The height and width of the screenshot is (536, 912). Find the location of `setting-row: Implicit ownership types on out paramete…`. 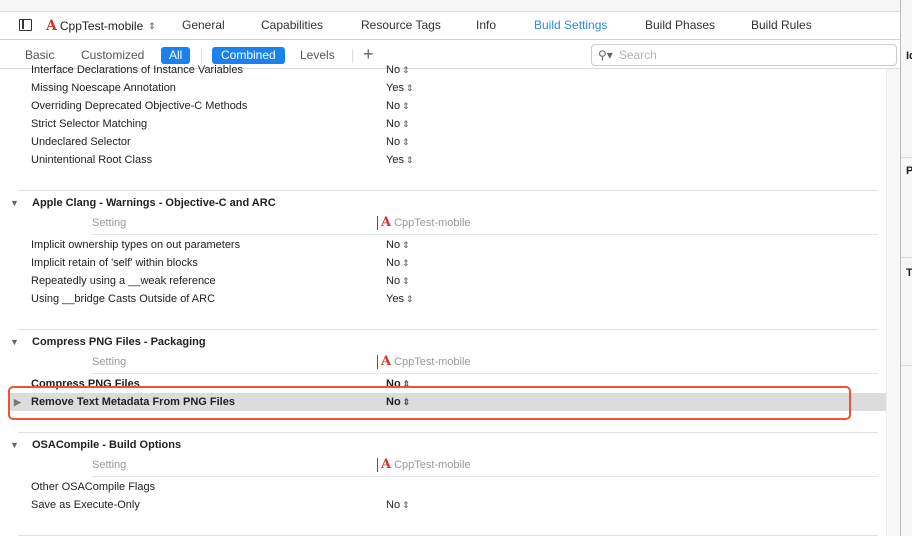

setting-row: Implicit ownership types on out paramete… is located at coordinates (447, 245).